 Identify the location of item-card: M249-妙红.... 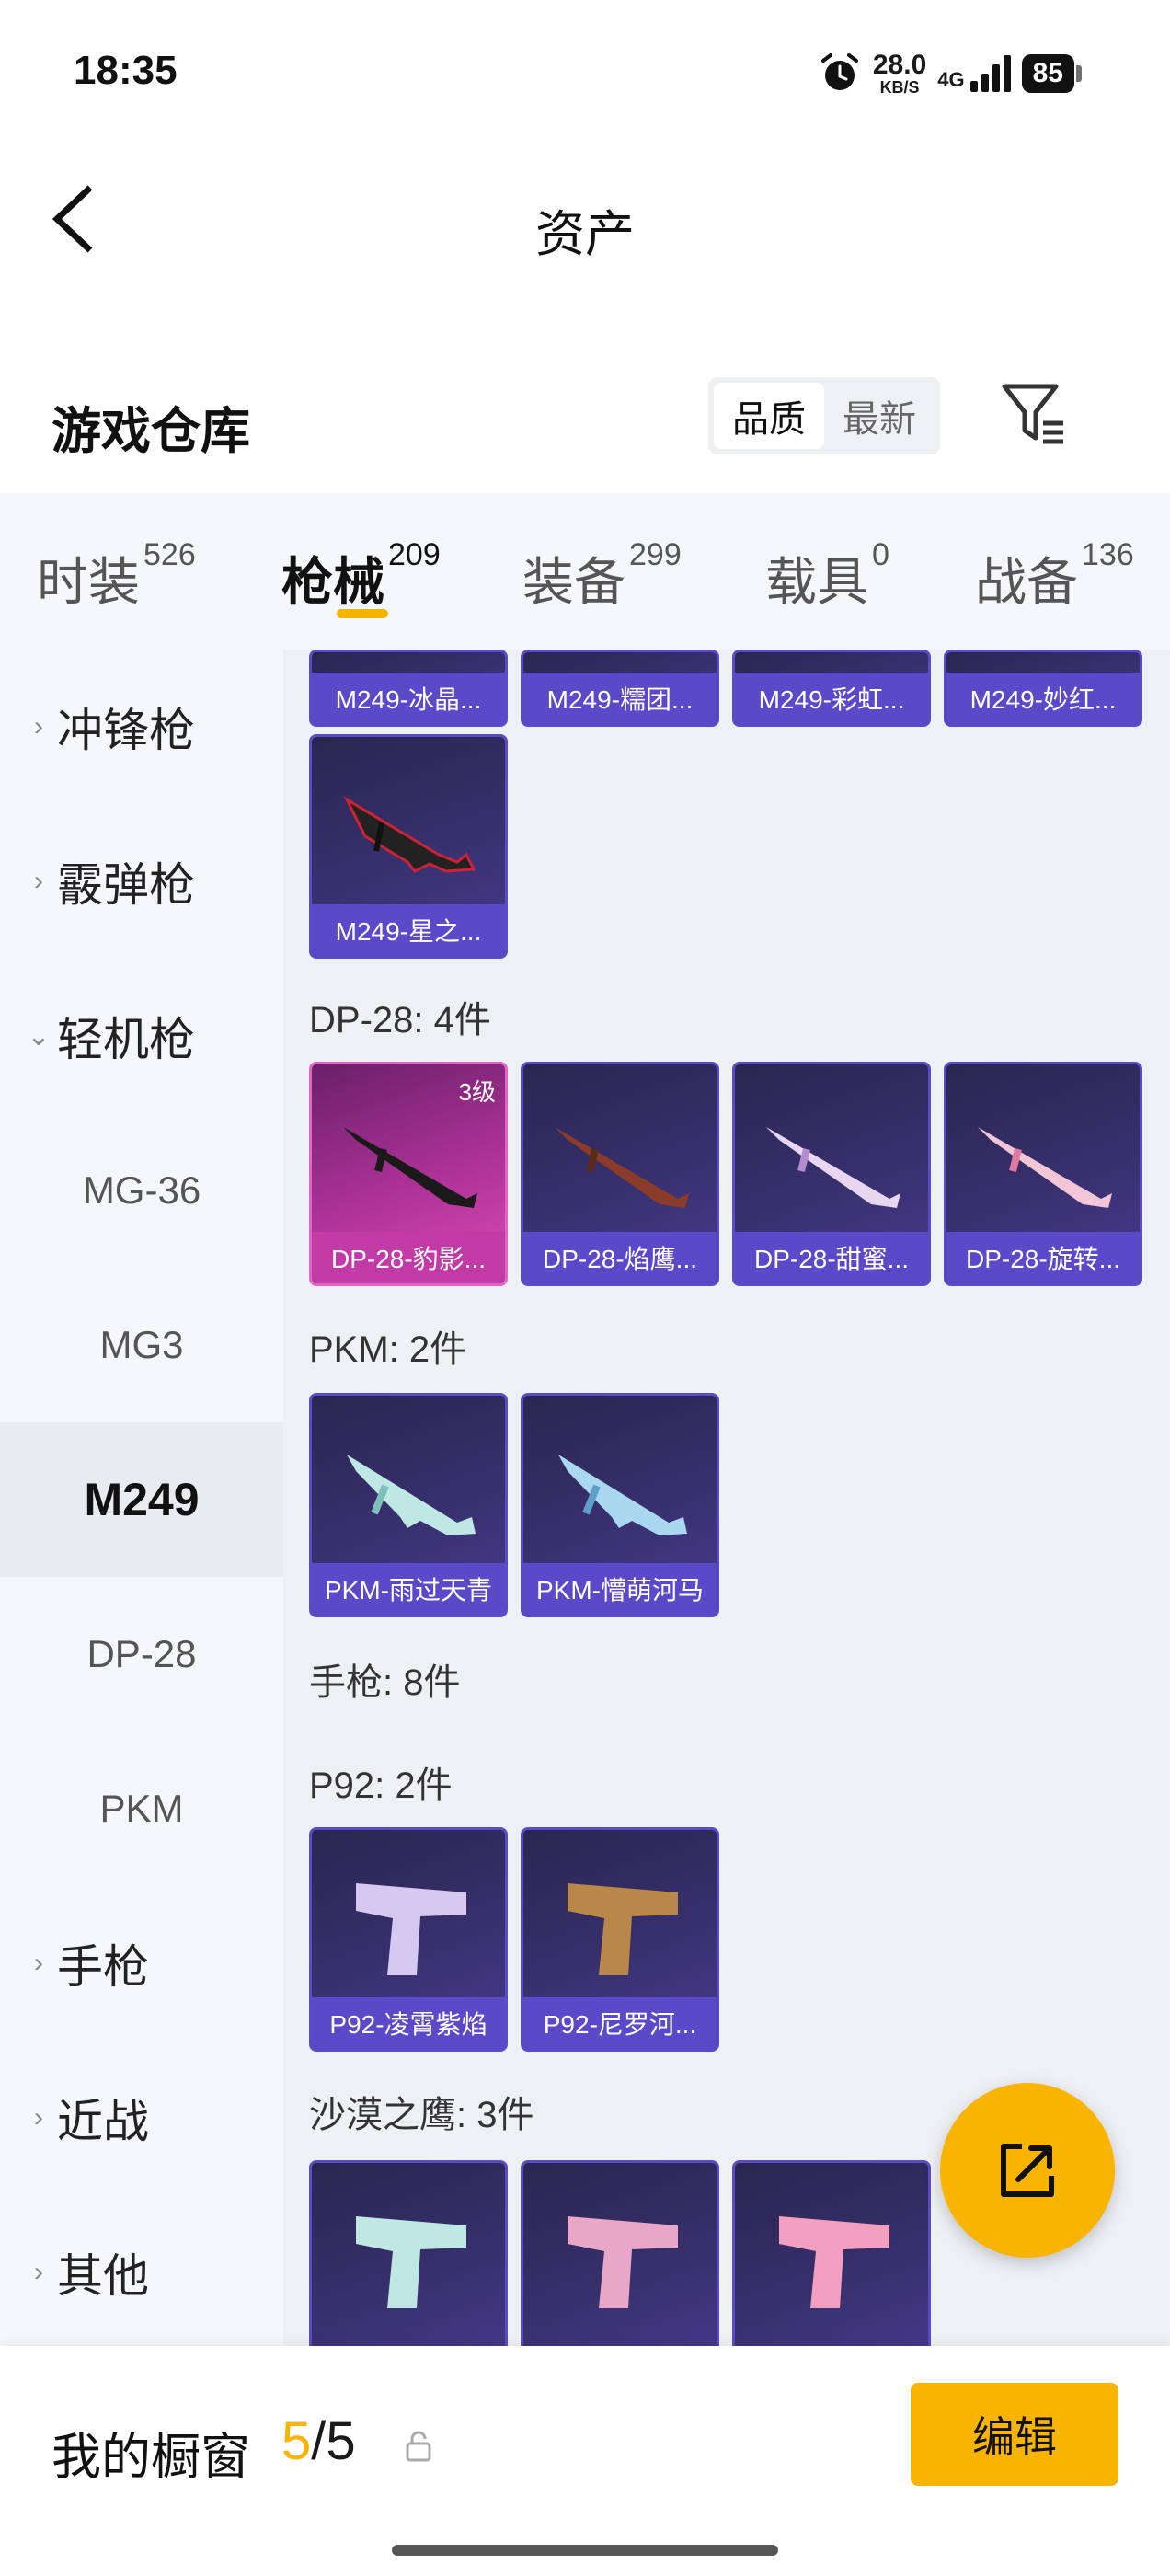
(1043, 688).